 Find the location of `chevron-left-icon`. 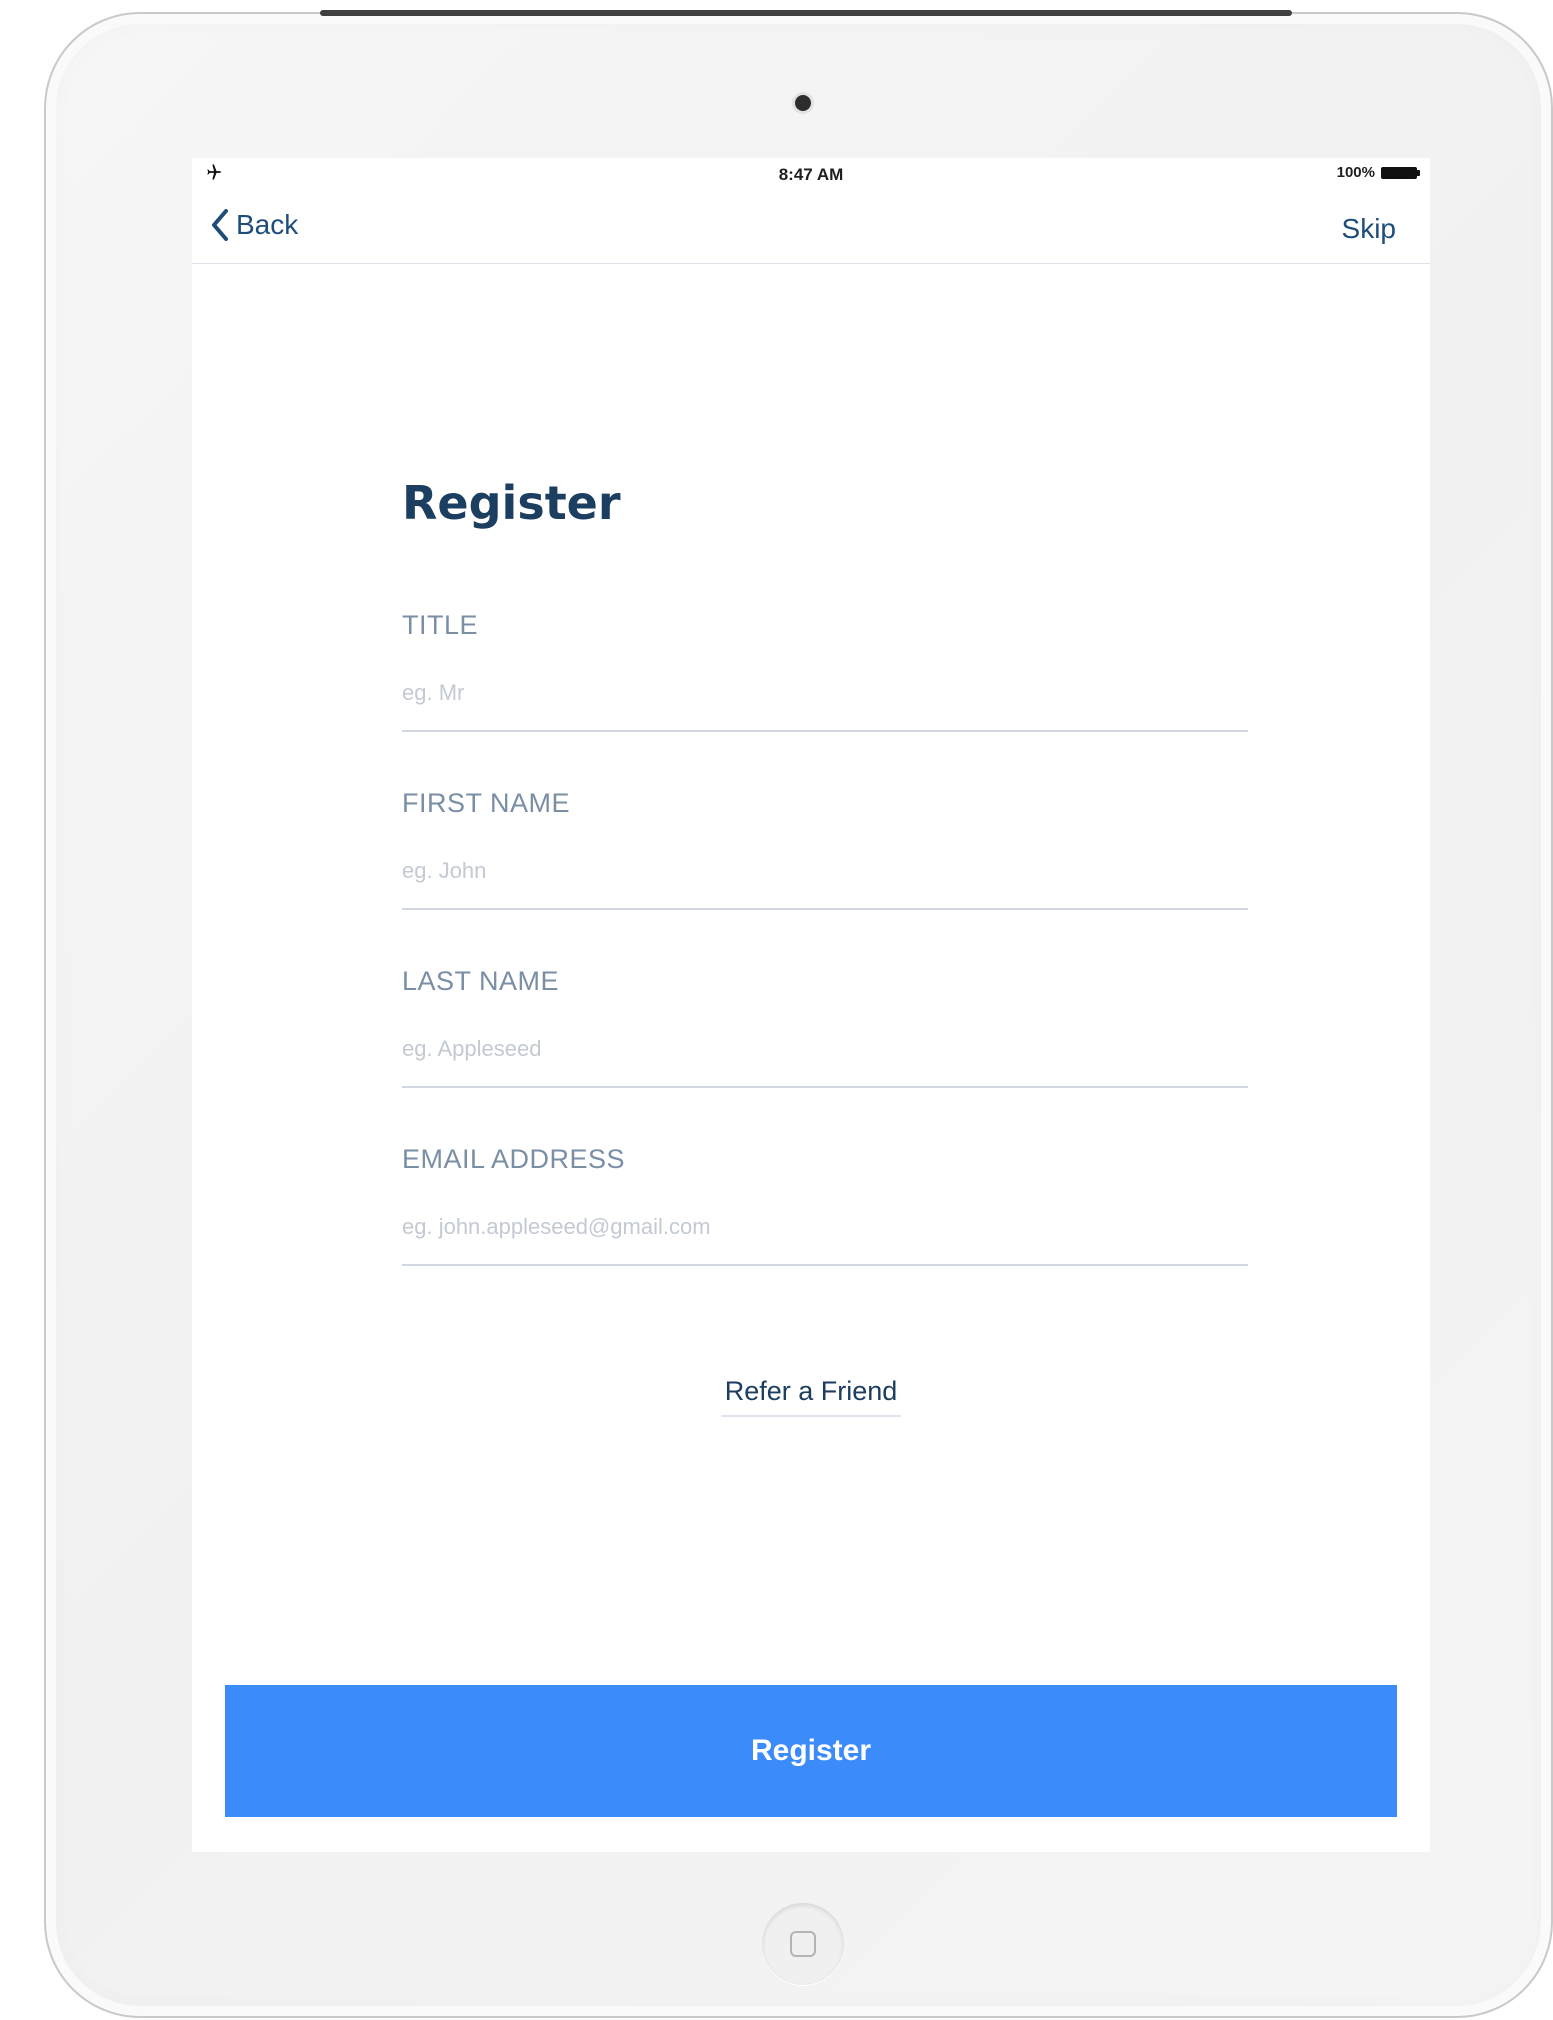

chevron-left-icon is located at coordinates (220, 225).